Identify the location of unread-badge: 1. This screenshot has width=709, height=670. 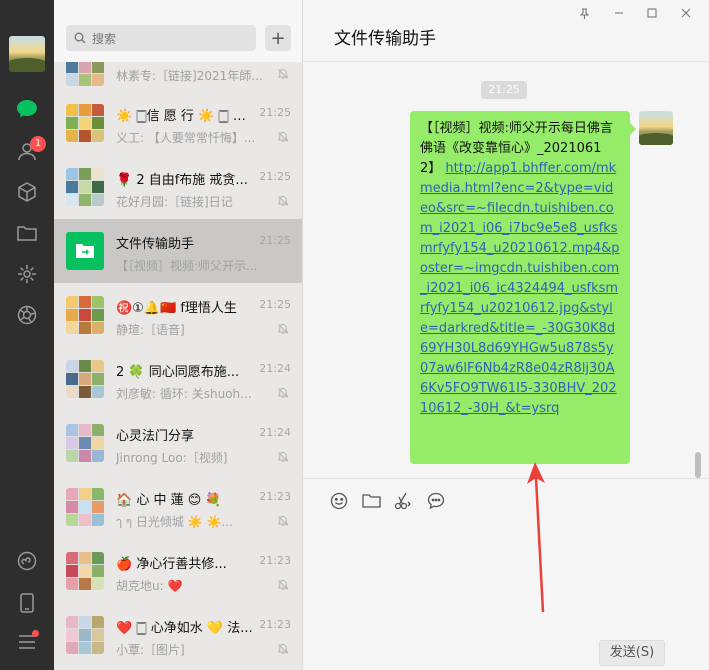
(38, 144).